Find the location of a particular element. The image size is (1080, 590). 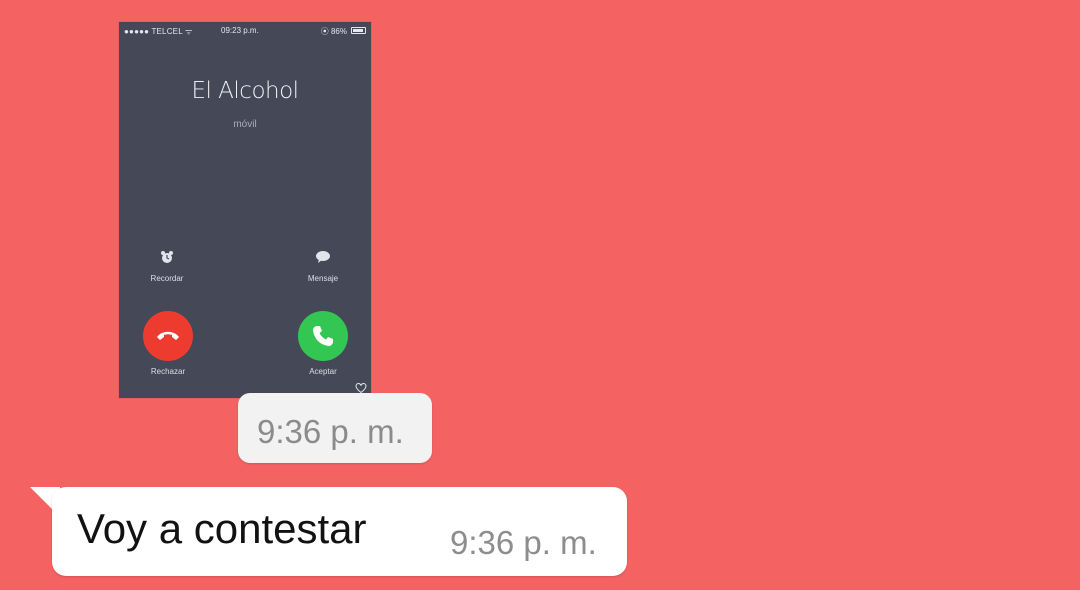

decline-label: Rechazar is located at coordinates (168, 371).